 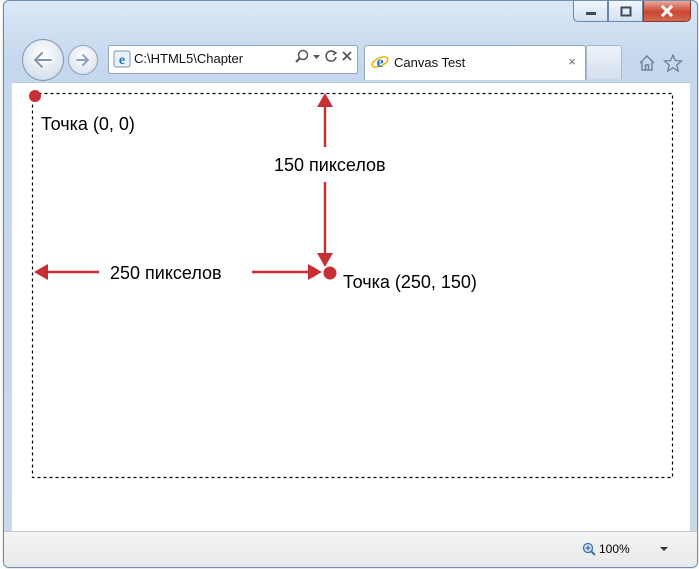 I want to click on dropdown-arrow-icon, so click(x=316, y=56).